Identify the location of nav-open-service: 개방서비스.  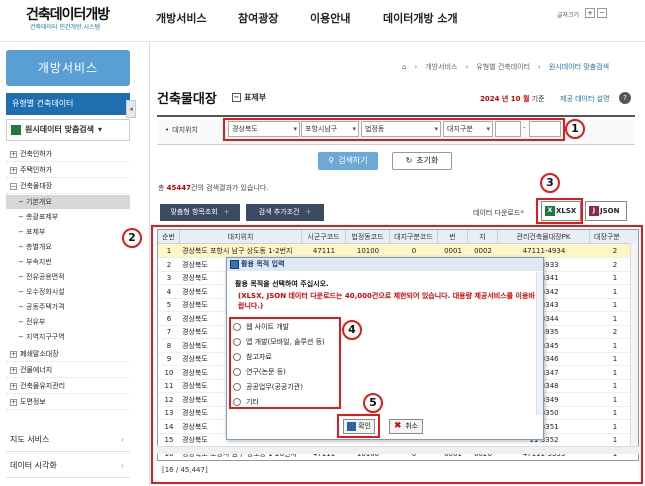
(181, 18).